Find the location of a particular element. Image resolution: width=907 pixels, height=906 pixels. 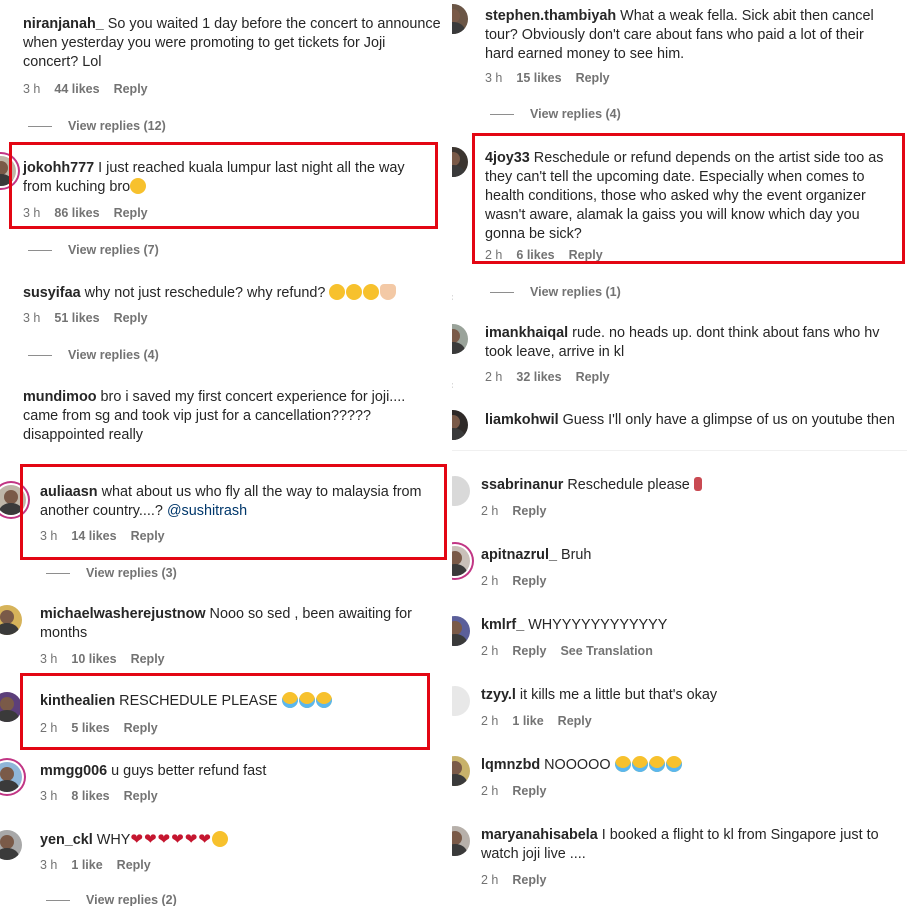

comment-text: kinthealien RESCHEDULE PLEASE is located at coordinates (230, 701).